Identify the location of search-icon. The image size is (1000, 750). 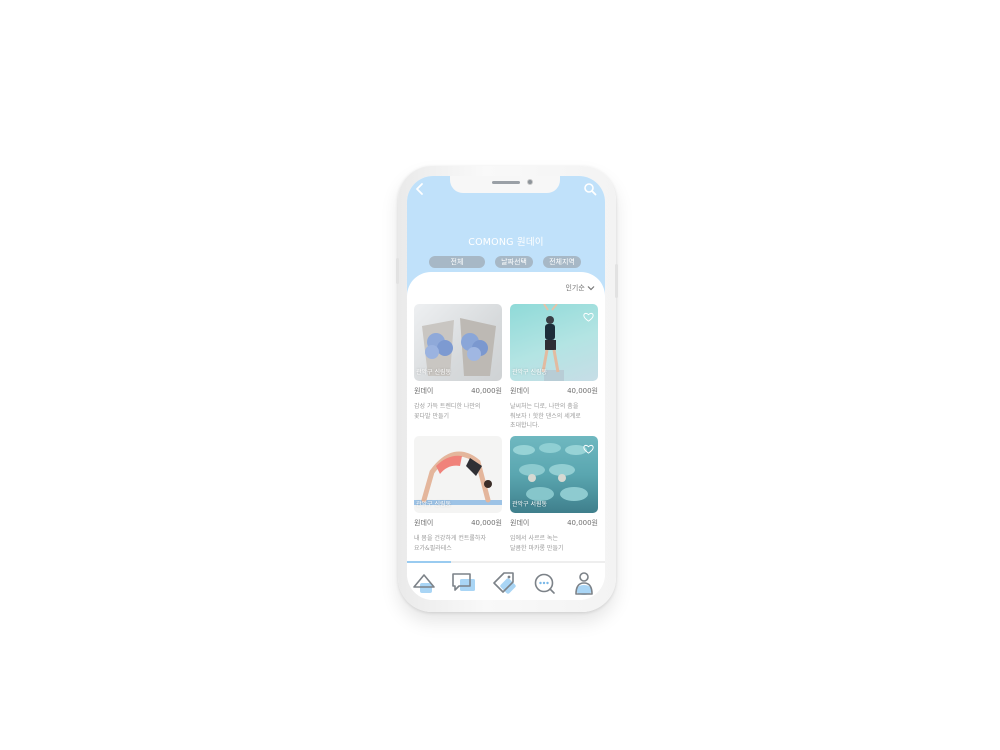
(590, 189).